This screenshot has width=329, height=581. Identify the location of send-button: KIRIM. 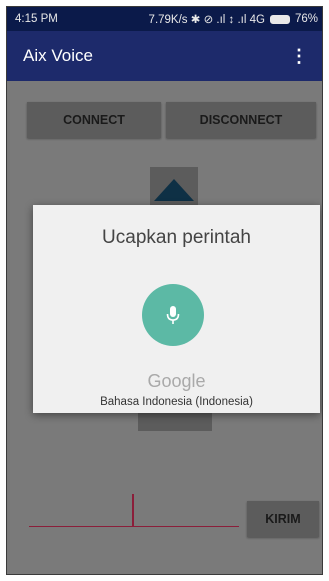
(283, 519).